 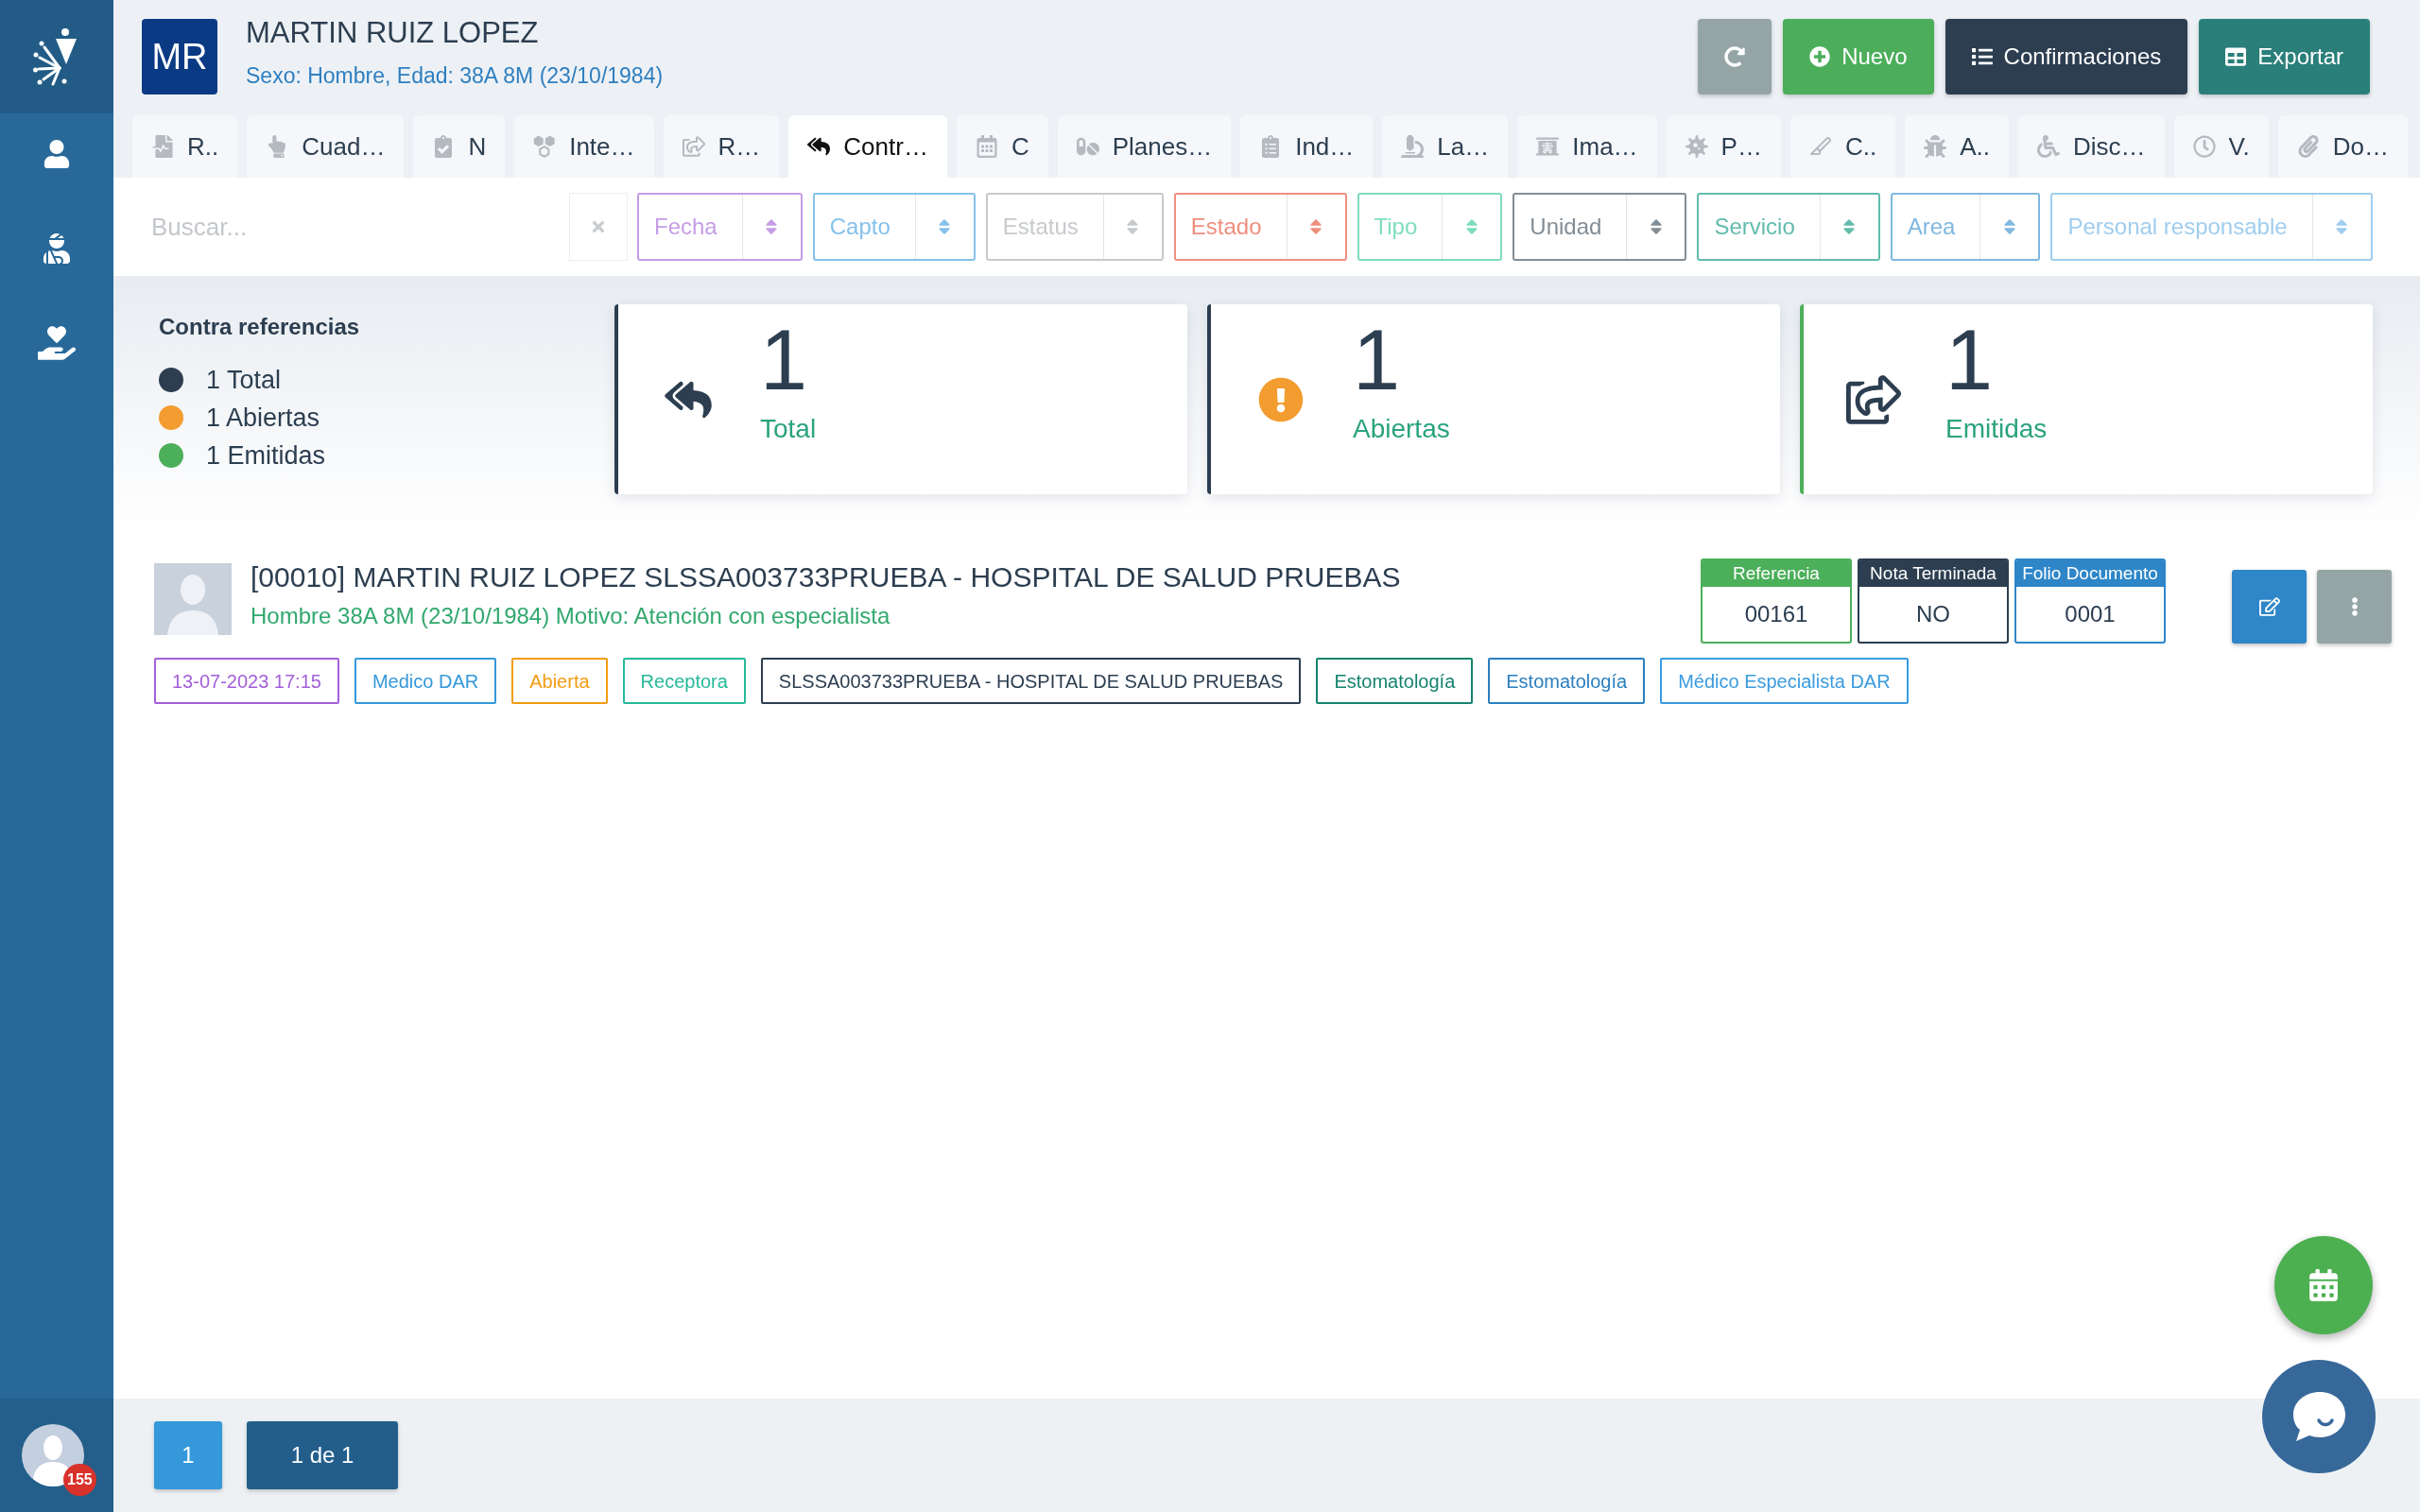 What do you see at coordinates (1776, 614) in the screenshot?
I see `field-value: 00161` at bounding box center [1776, 614].